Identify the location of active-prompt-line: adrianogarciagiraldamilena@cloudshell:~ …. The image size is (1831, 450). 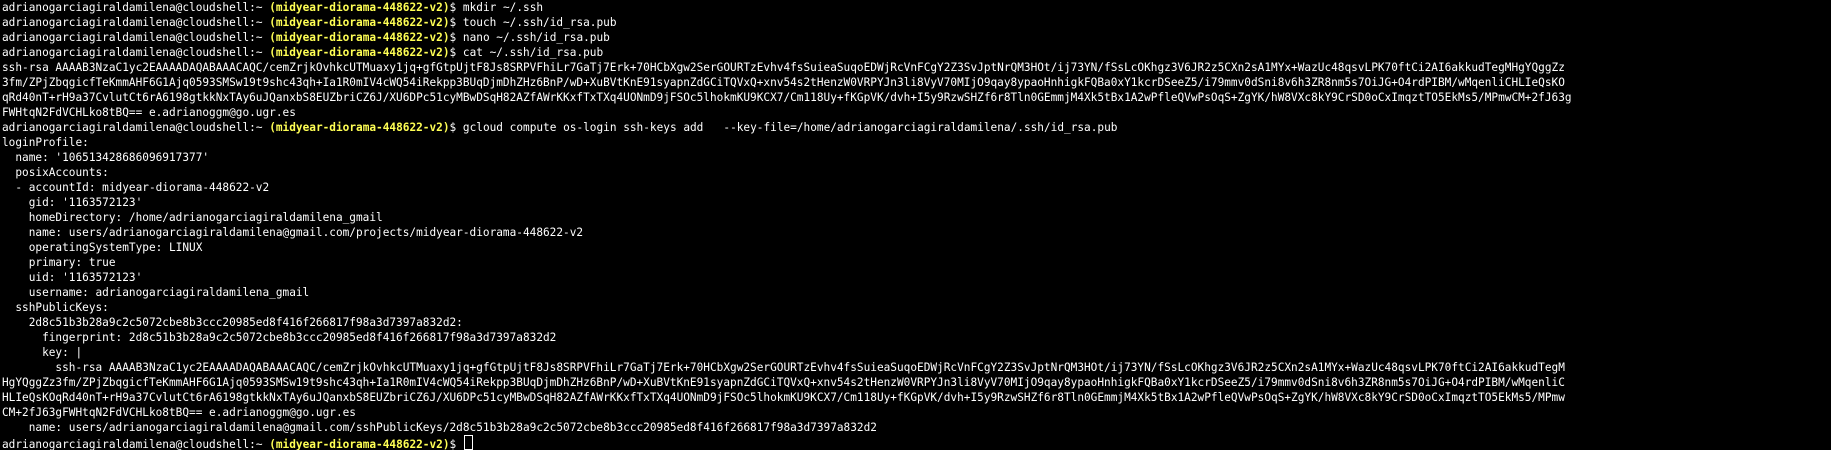
(915, 442).